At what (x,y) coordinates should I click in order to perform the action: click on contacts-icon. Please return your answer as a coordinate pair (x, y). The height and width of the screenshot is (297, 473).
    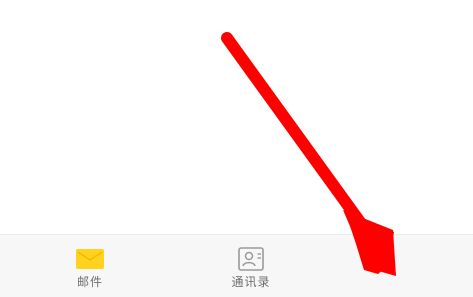
    Looking at the image, I should click on (251, 259).